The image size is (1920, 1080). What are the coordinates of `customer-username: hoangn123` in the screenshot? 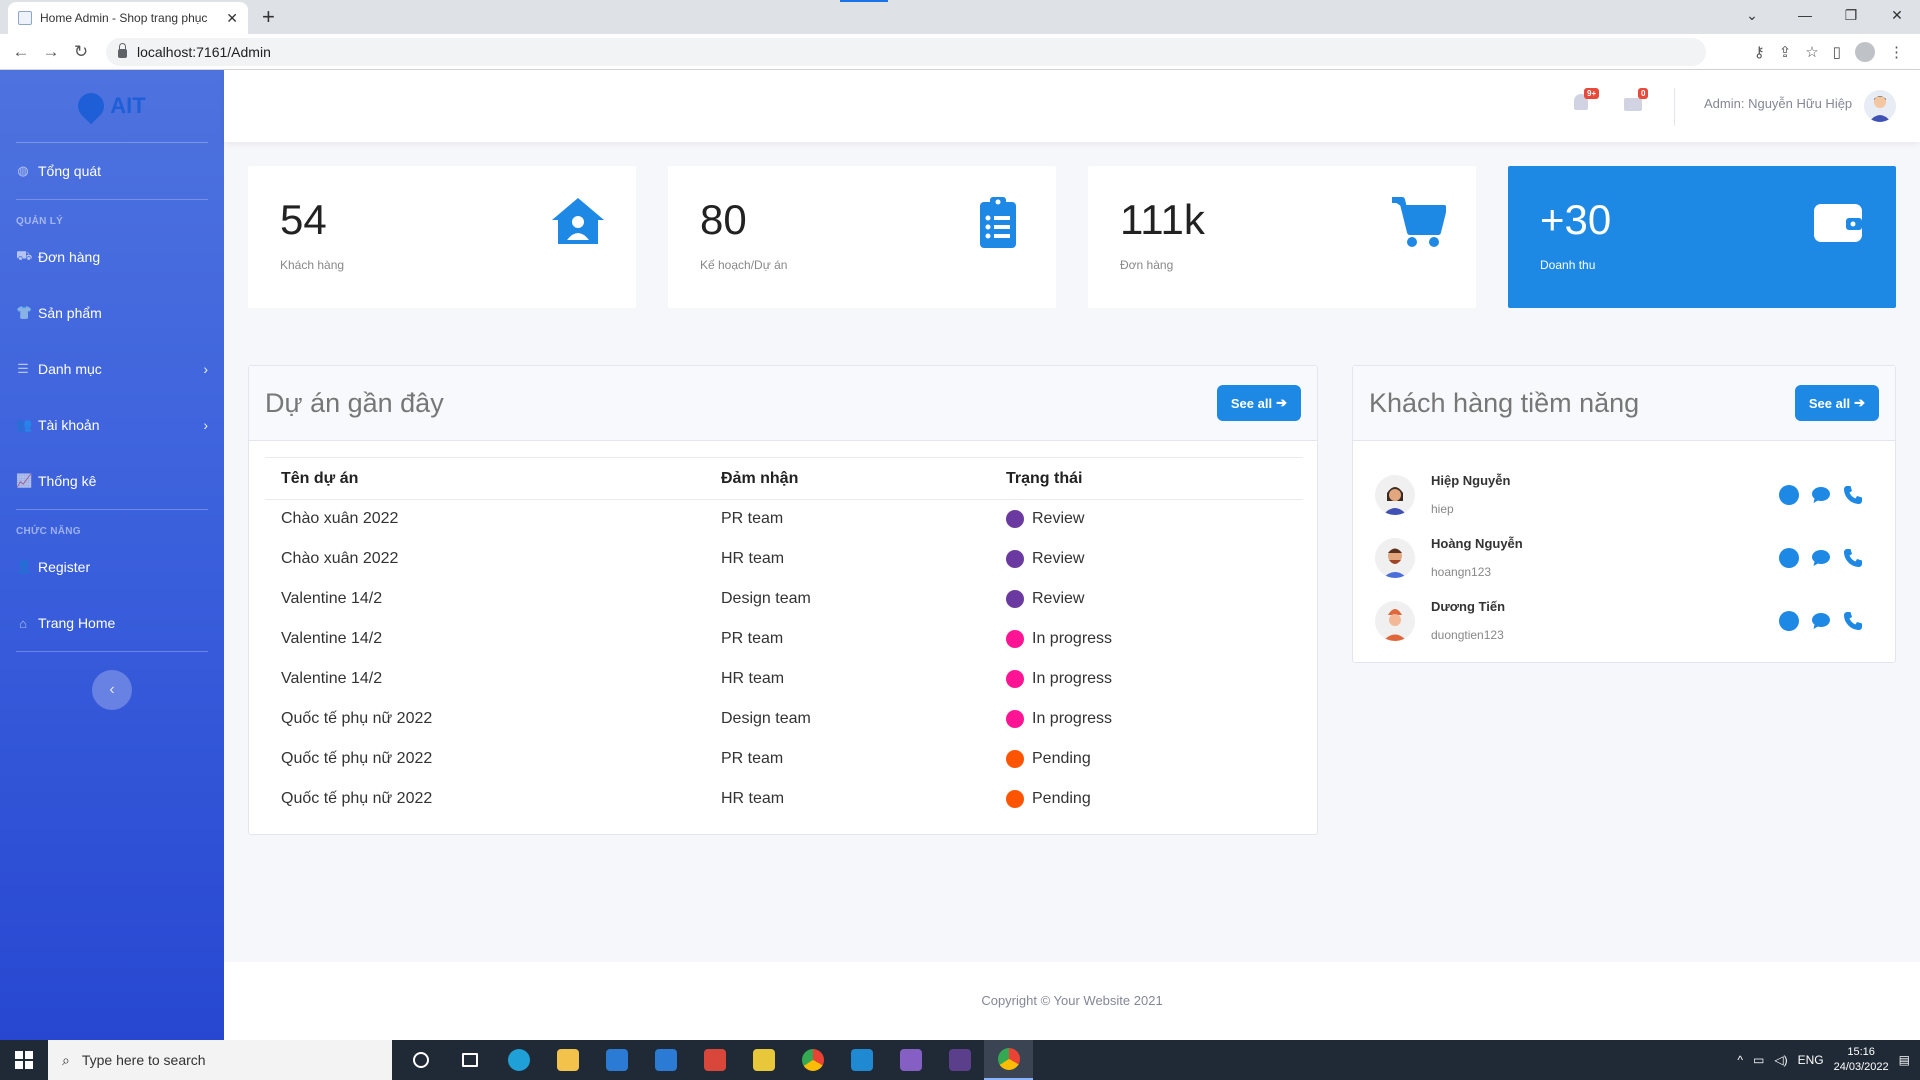 It's located at (1461, 572).